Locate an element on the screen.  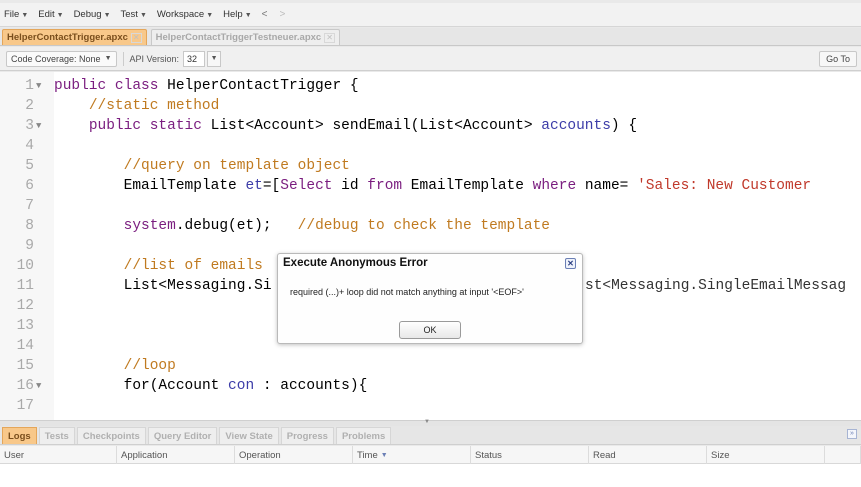
column-application: Application is located at coordinates (176, 455).